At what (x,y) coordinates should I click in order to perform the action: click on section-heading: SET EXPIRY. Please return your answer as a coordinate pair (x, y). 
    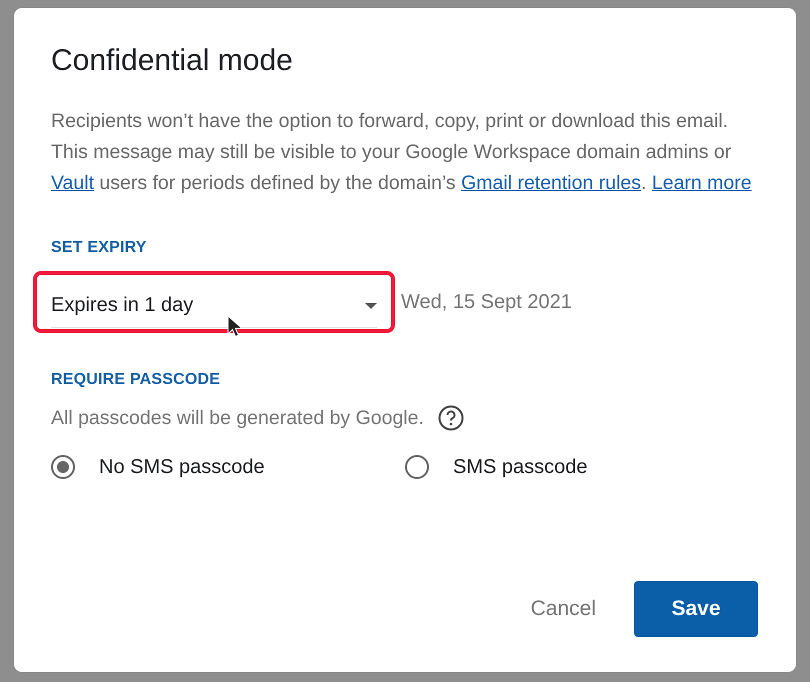
    Looking at the image, I should click on (99, 248).